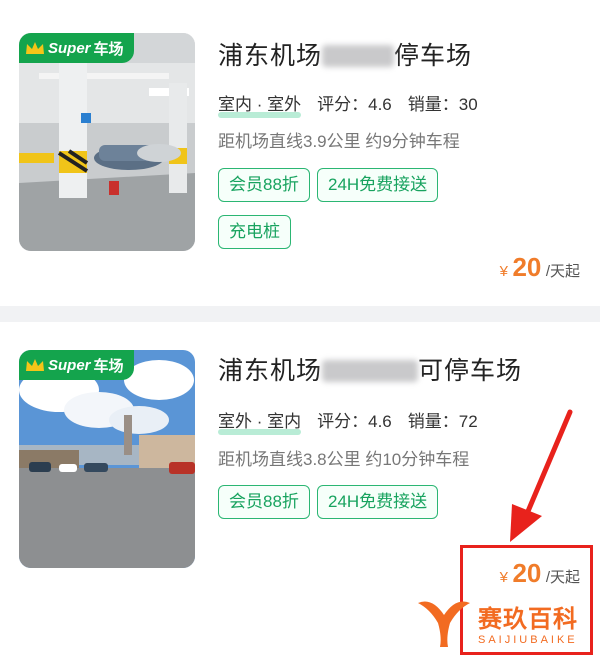 The height and width of the screenshot is (669, 600). Describe the element at coordinates (344, 459) in the screenshot. I see `distance-info: 距机场直线3.8公里 约10分钟车程` at that location.